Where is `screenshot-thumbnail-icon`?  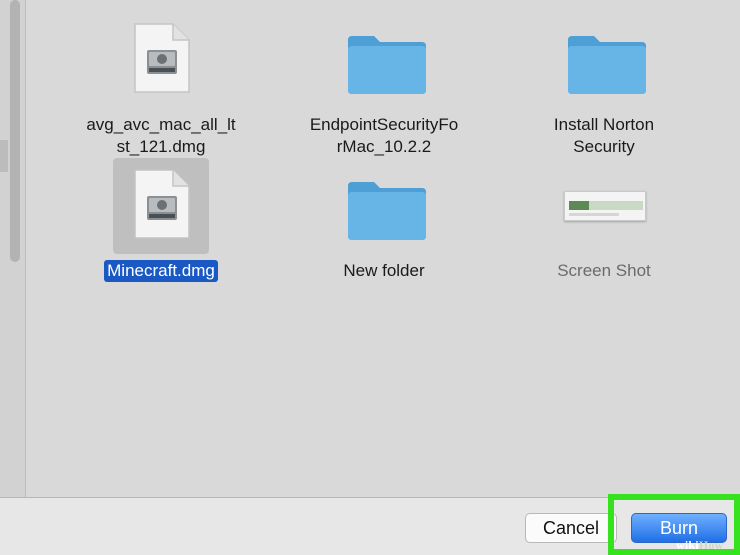
screenshot-thumbnail-icon is located at coordinates (605, 206).